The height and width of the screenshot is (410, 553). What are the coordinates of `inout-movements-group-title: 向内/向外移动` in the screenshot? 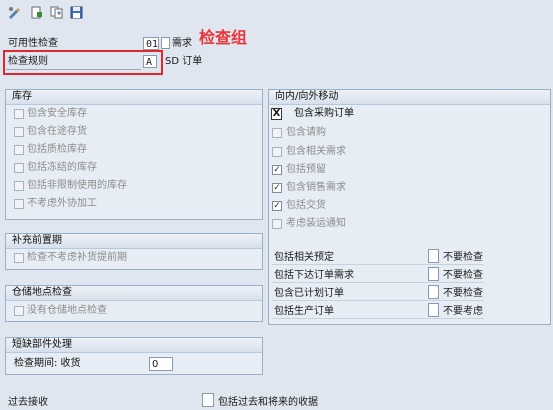 It's located at (409, 97).